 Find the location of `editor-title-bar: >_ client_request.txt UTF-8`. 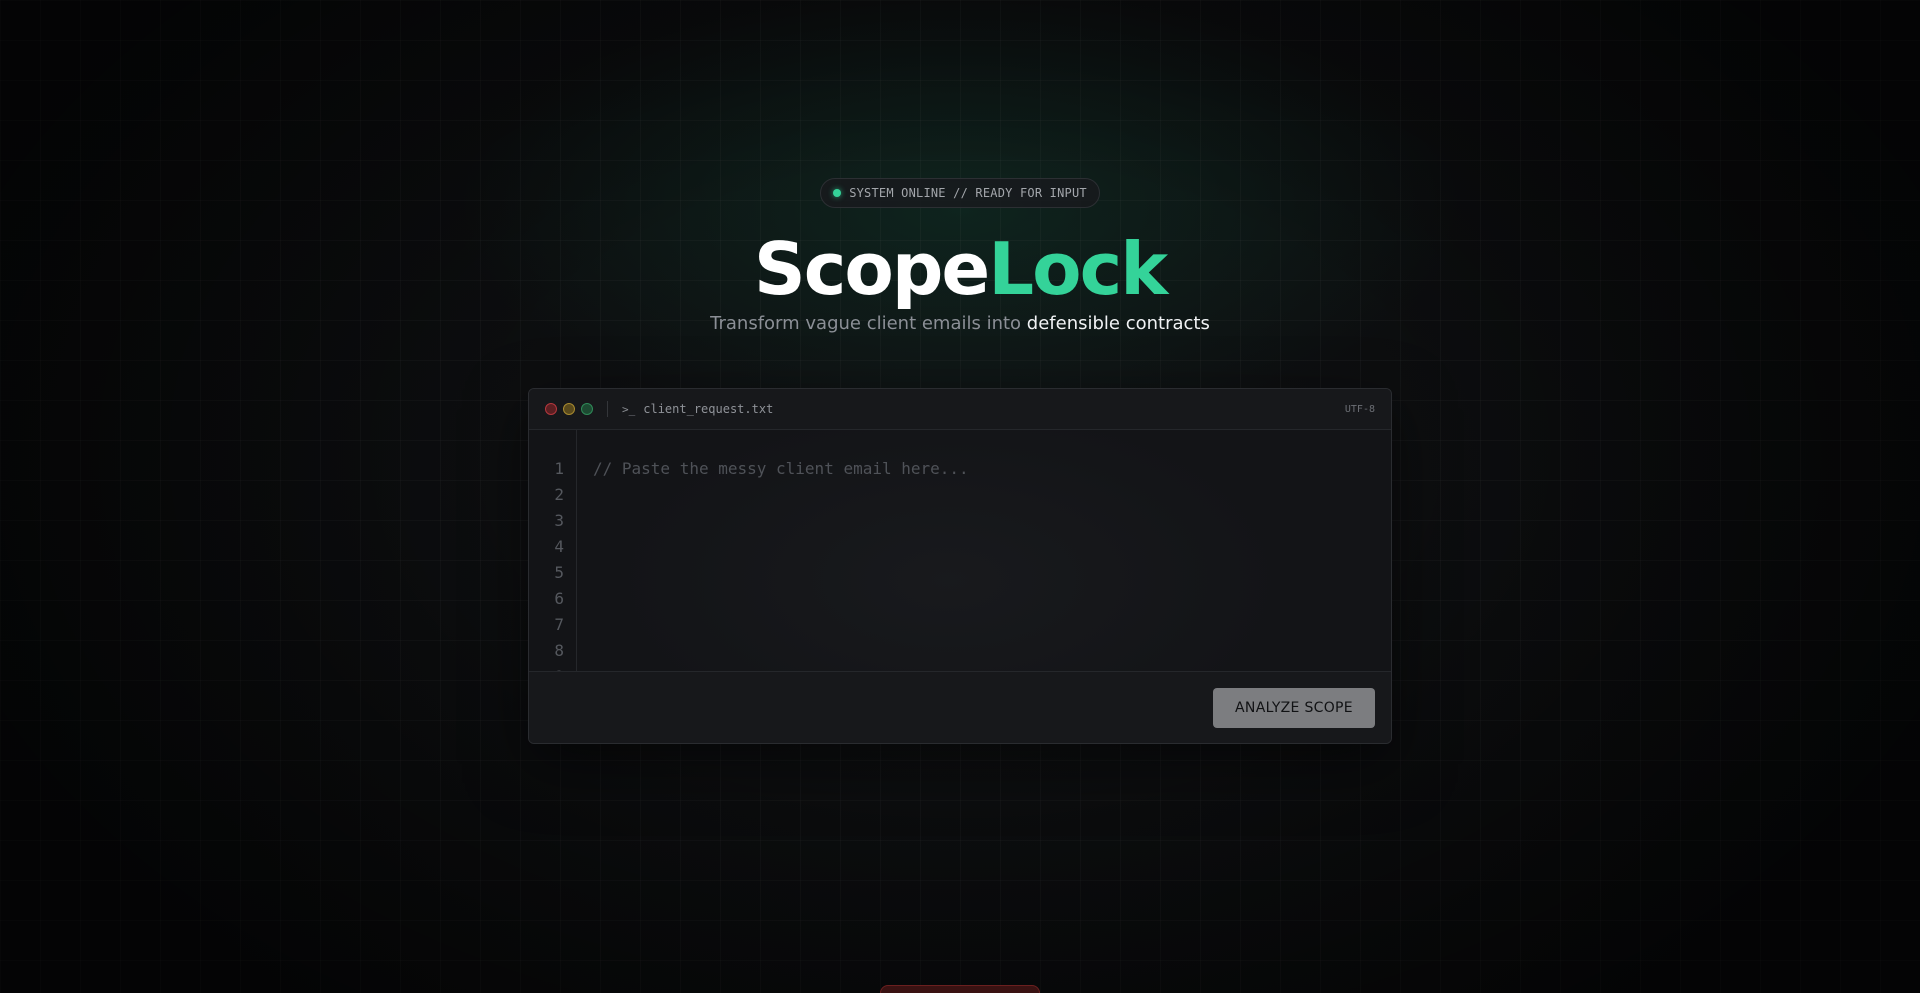

editor-title-bar: >_ client_request.txt UTF-8 is located at coordinates (960, 409).